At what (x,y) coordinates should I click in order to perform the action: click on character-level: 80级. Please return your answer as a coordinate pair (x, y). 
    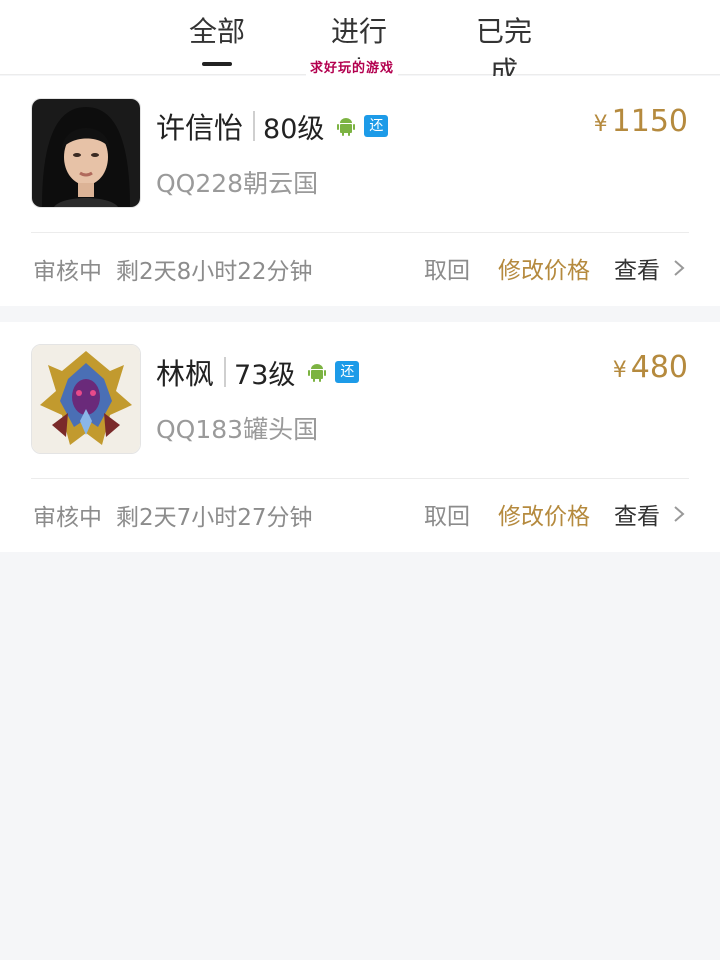
    Looking at the image, I should click on (294, 129).